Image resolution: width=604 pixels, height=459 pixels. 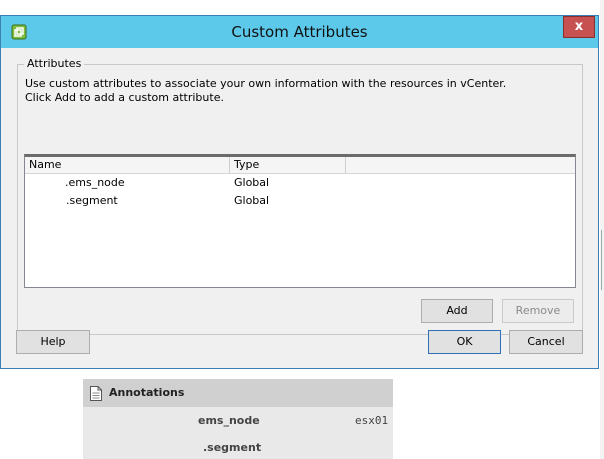 What do you see at coordinates (300, 183) in the screenshot?
I see `list-item: .ems_node Global` at bounding box center [300, 183].